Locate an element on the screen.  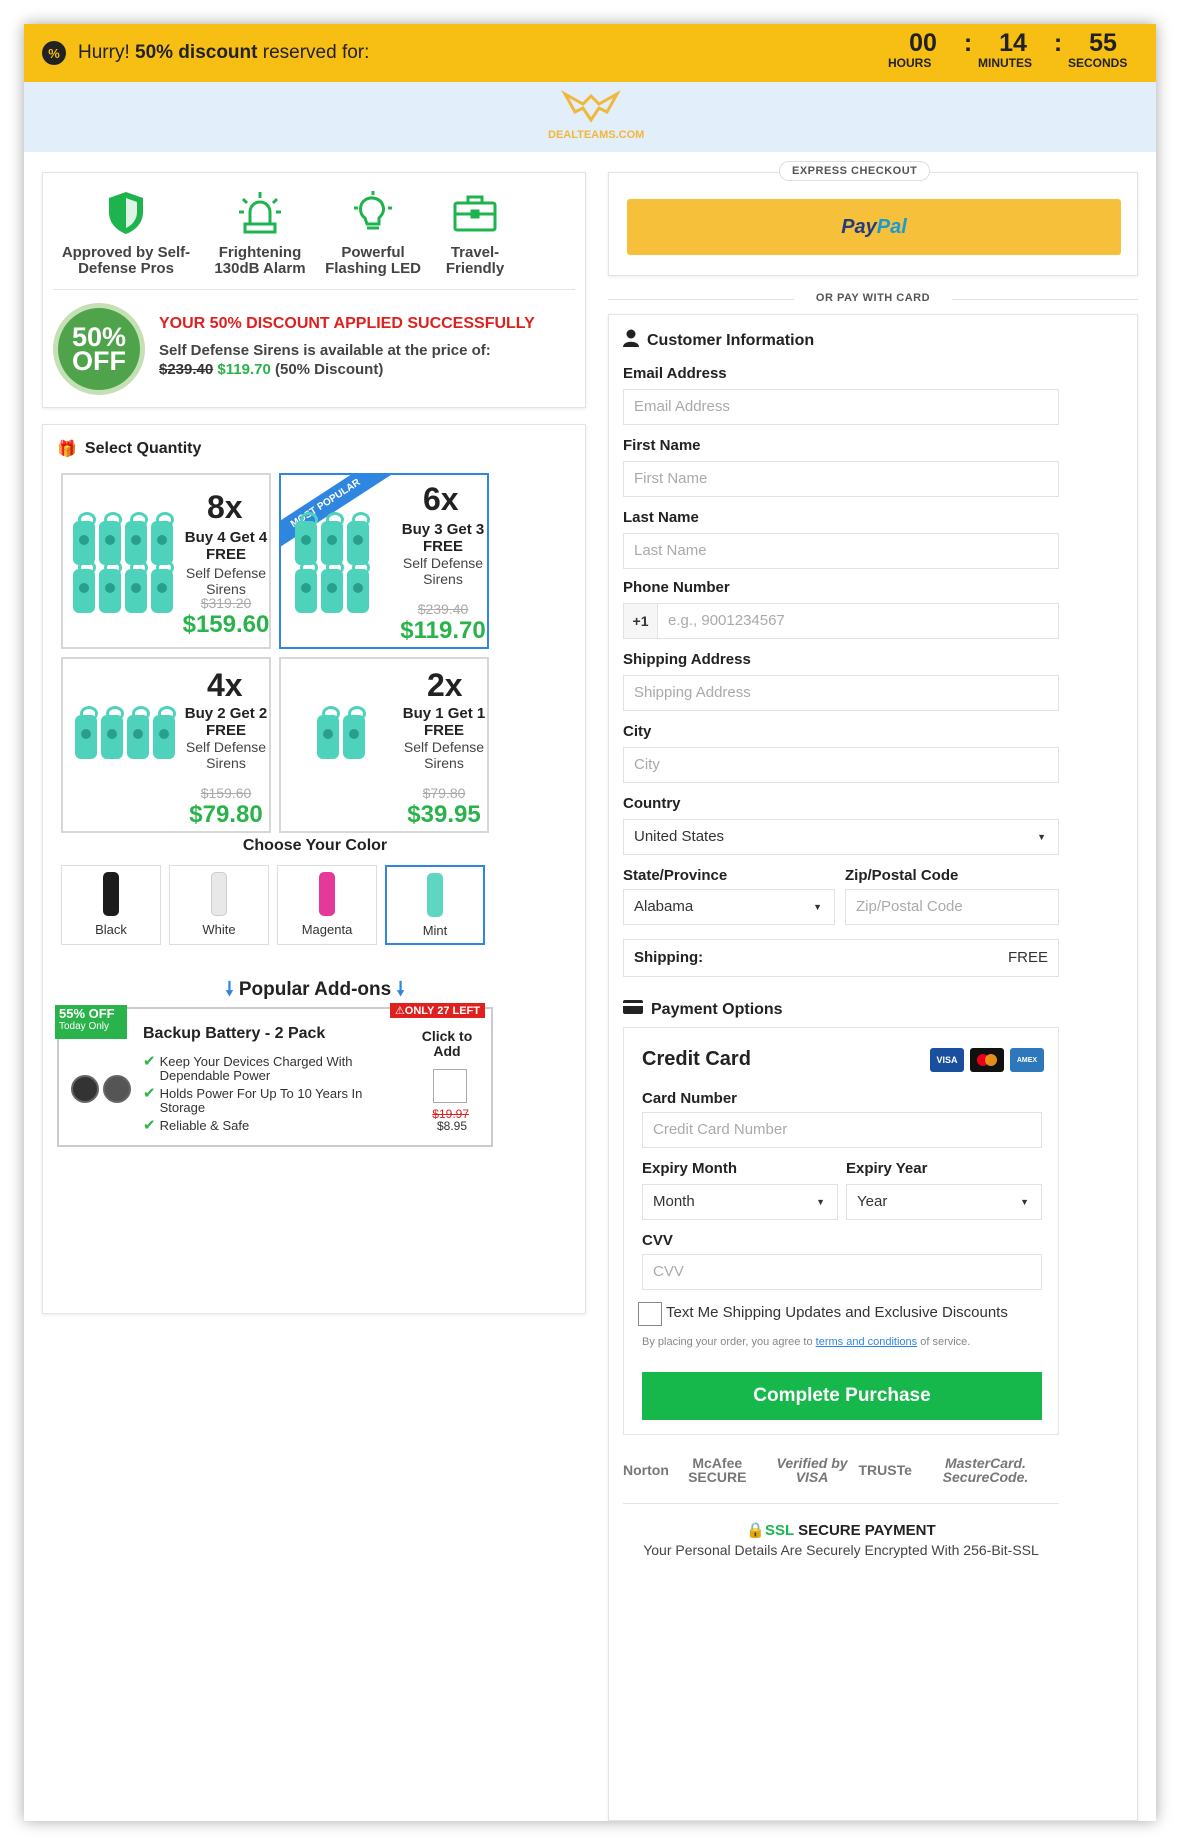
terms-link: terms and conditions is located at coordinates (867, 1342).